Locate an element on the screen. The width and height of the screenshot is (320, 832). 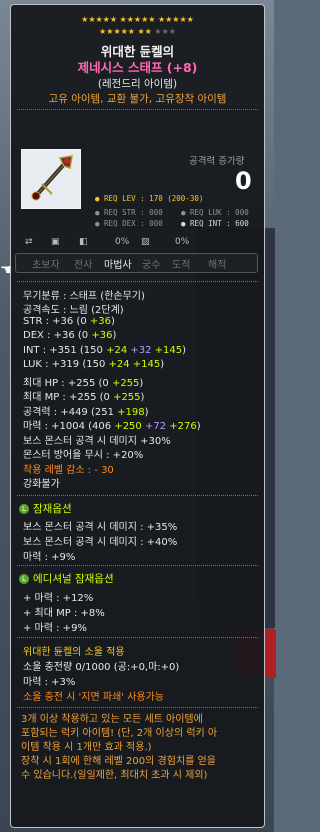
stat-req-level-reduce: 착용 레벨 감소 : - 30 is located at coordinates (68, 470).